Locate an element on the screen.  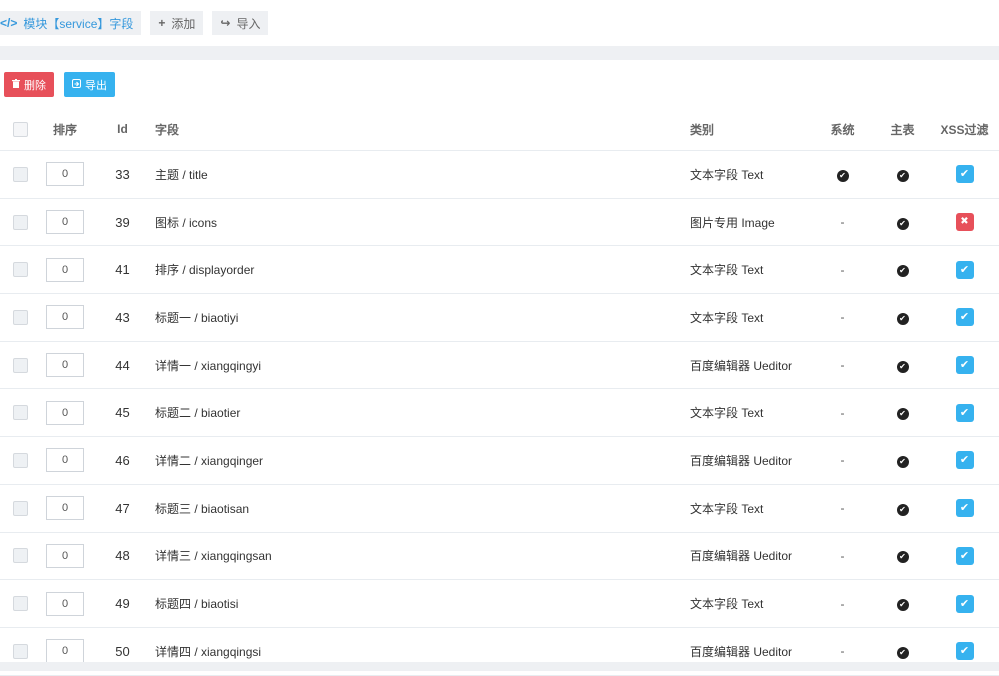
header-field: 字段 is located at coordinates (167, 129).